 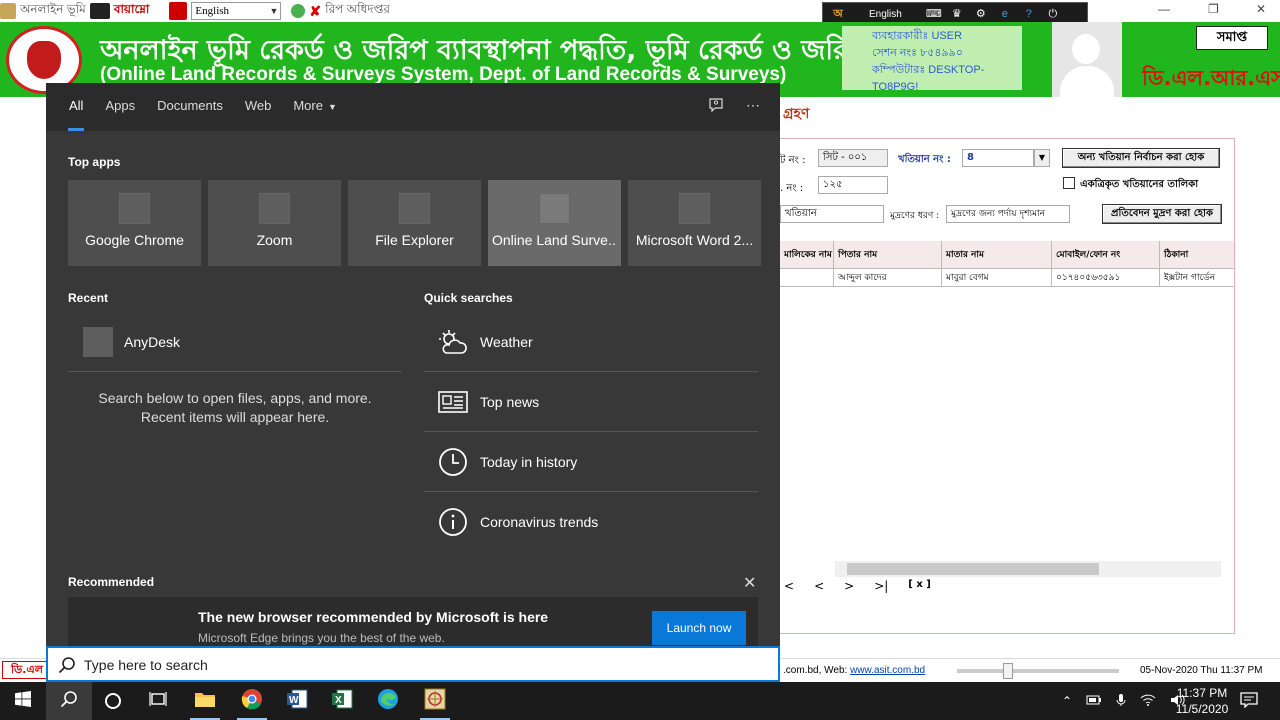 What do you see at coordinates (1162, 214) in the screenshot?
I see `report-print-button: প্রতিবেদন মুদ্রণ করা হোক` at bounding box center [1162, 214].